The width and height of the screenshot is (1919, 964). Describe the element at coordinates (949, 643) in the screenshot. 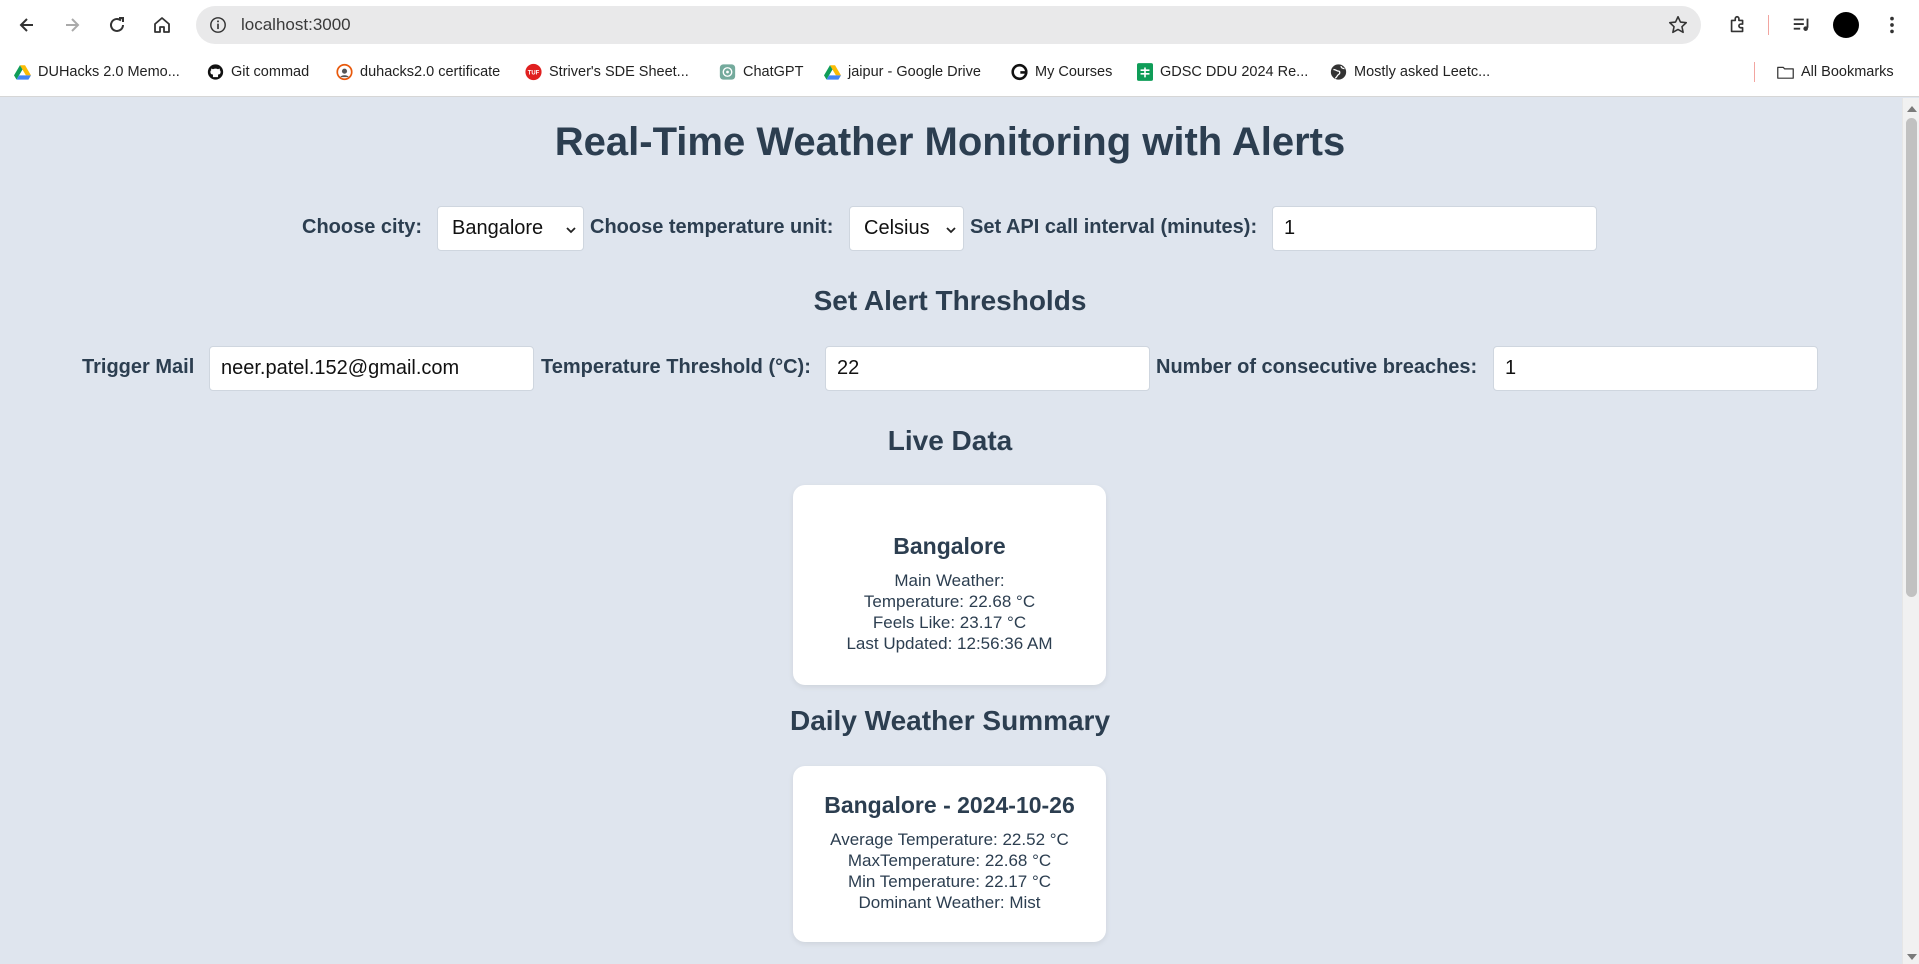

I see `last-updated-text: Last Updated: 12:56:36 AM` at that location.